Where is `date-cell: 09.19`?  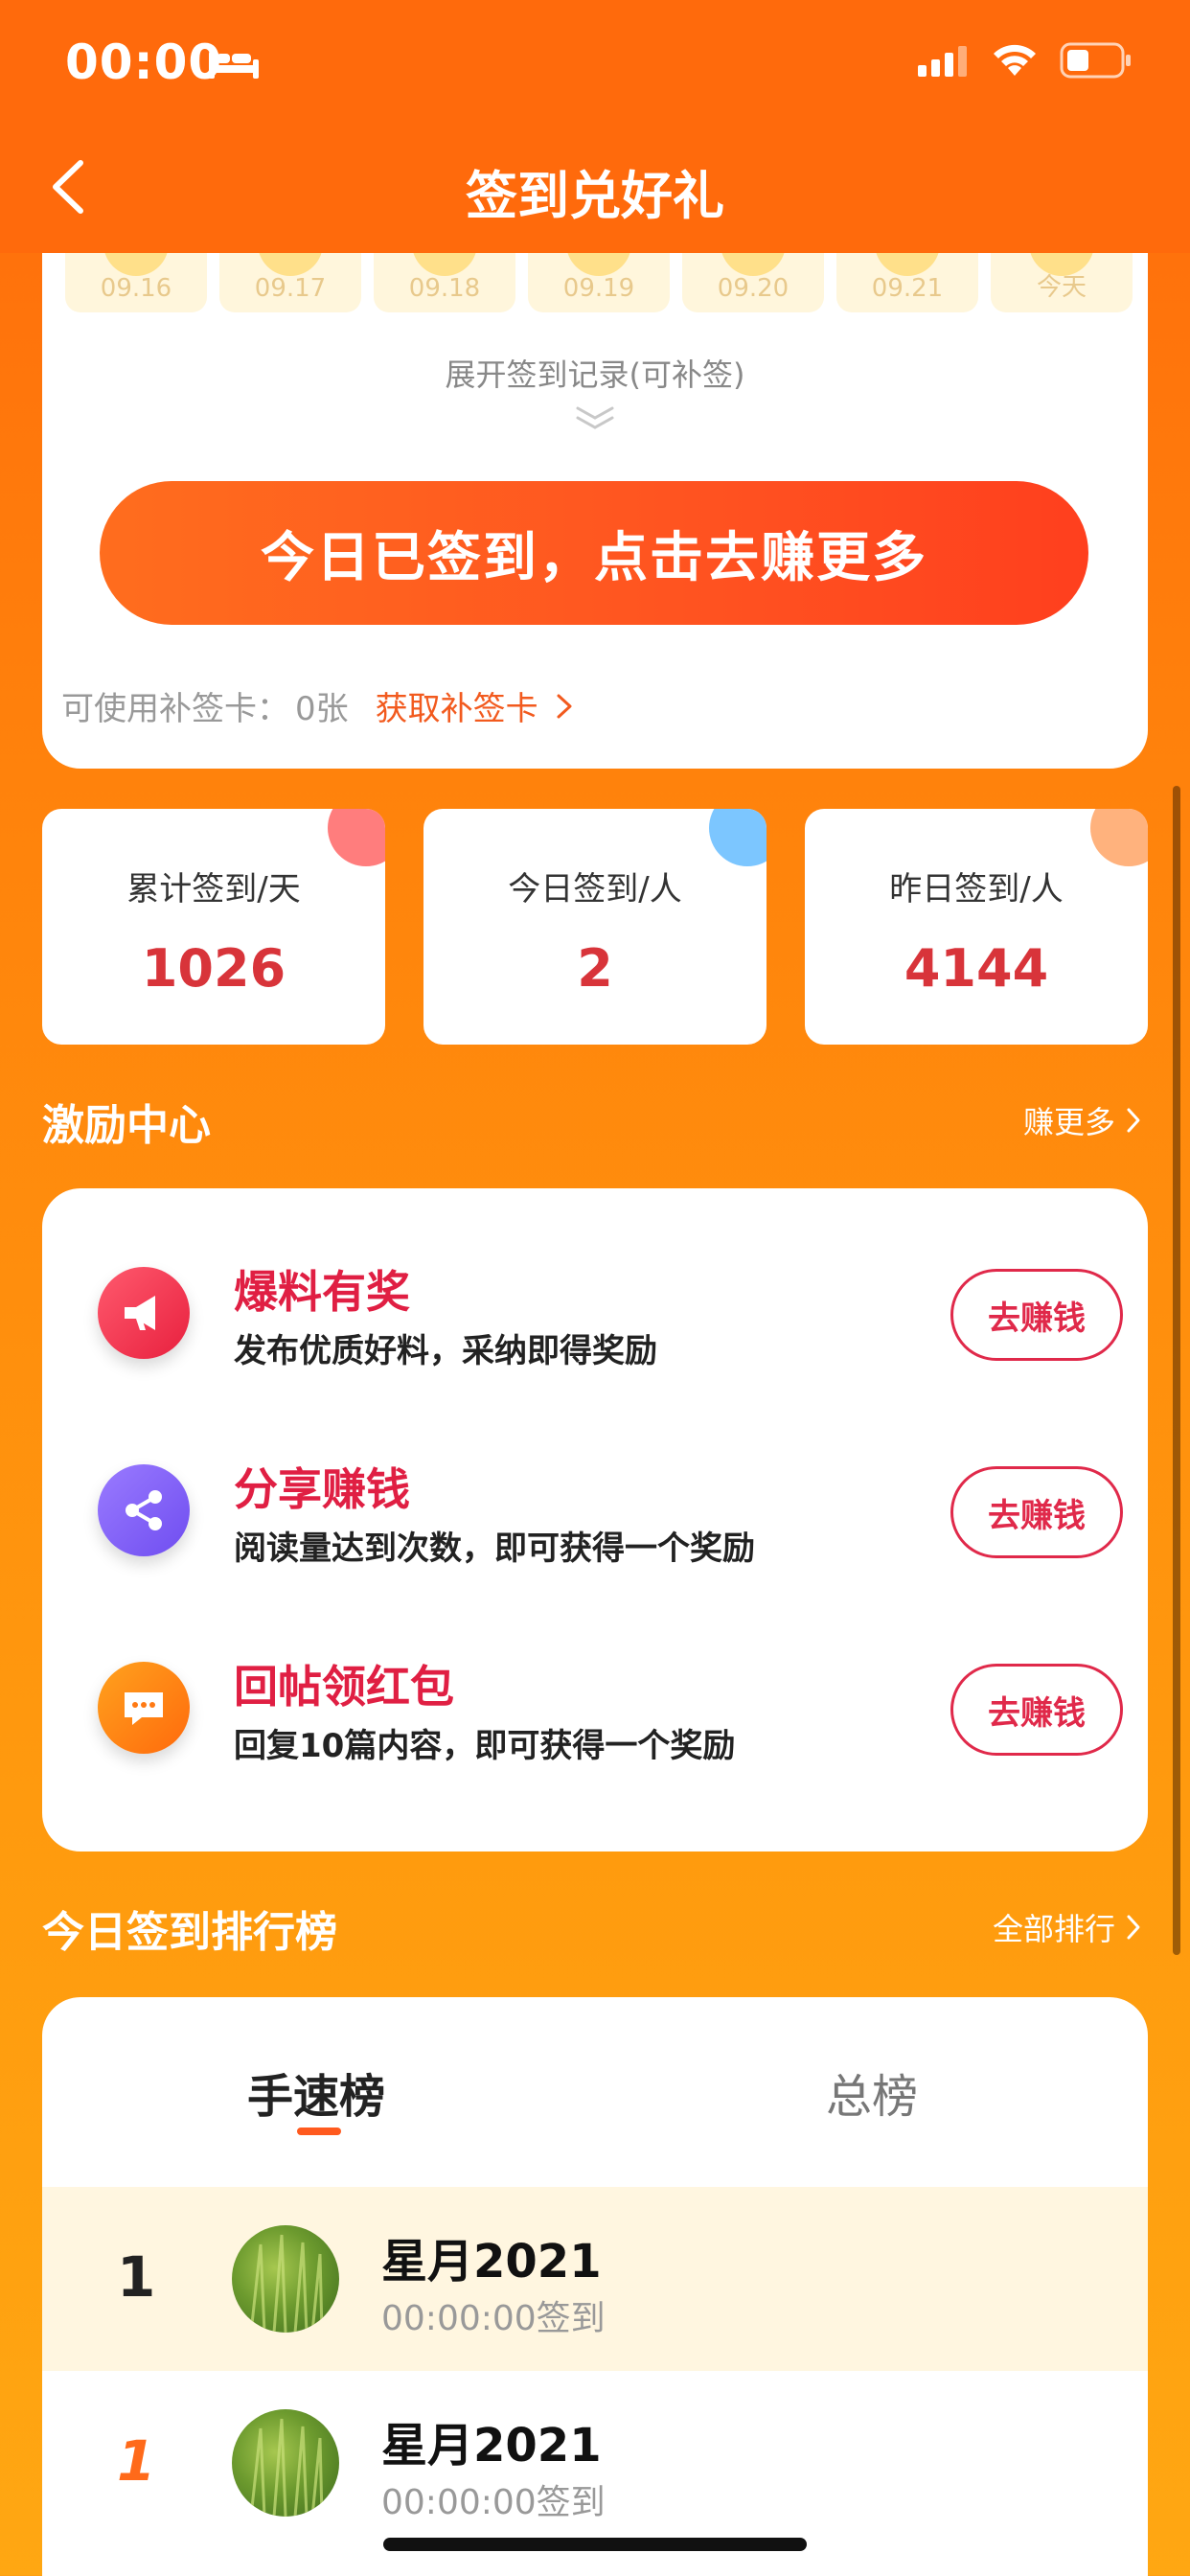 date-cell: 09.19 is located at coordinates (599, 261).